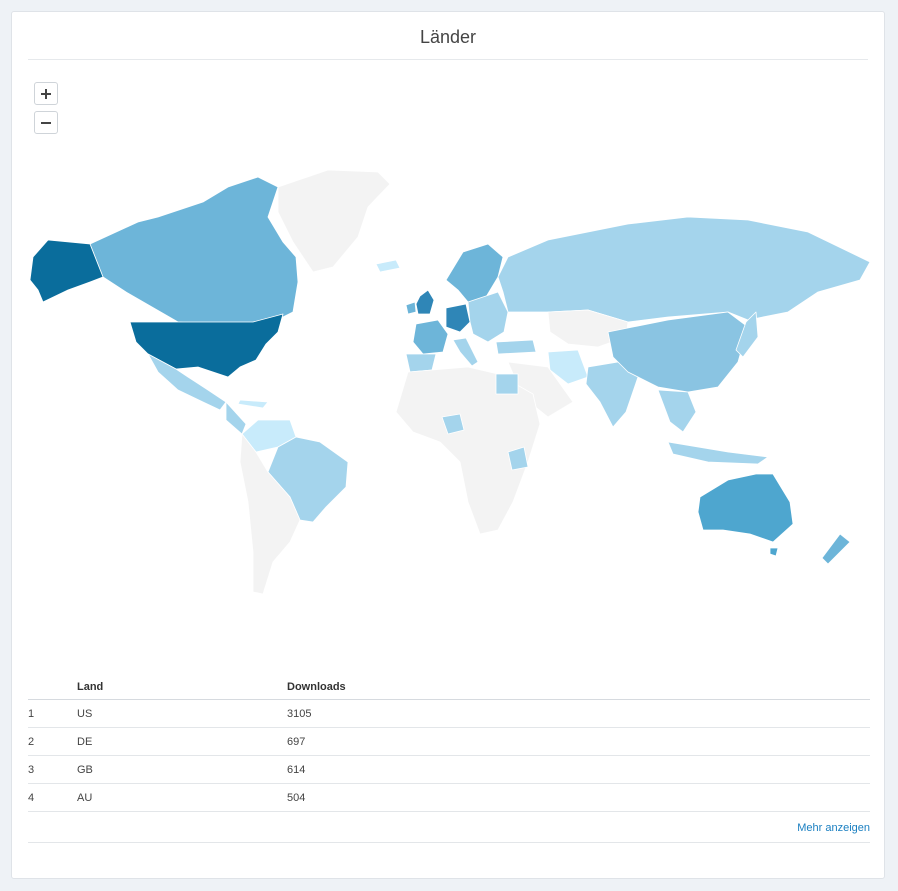  What do you see at coordinates (206, 345) in the screenshot?
I see `country-united-states` at bounding box center [206, 345].